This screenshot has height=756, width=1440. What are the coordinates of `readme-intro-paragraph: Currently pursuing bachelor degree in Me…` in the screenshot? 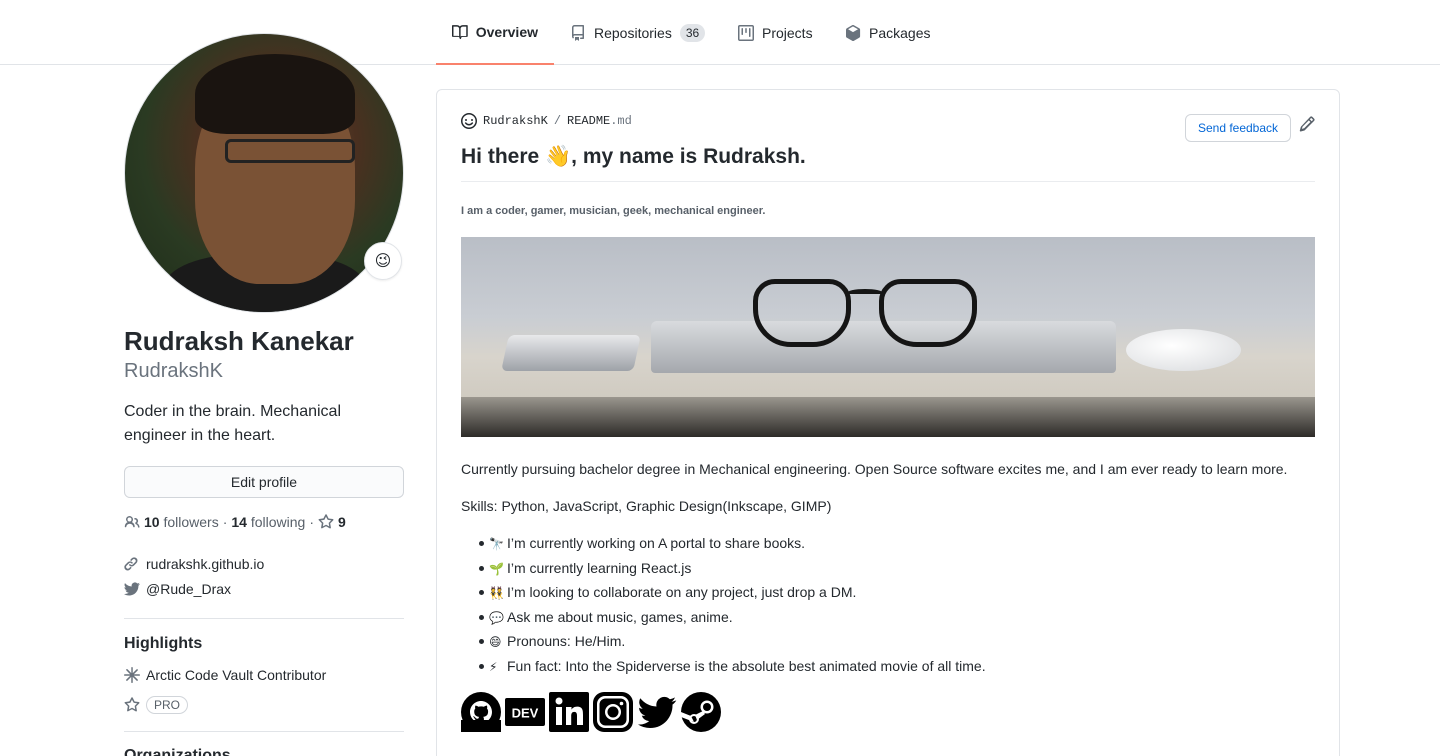 It's located at (874, 469).